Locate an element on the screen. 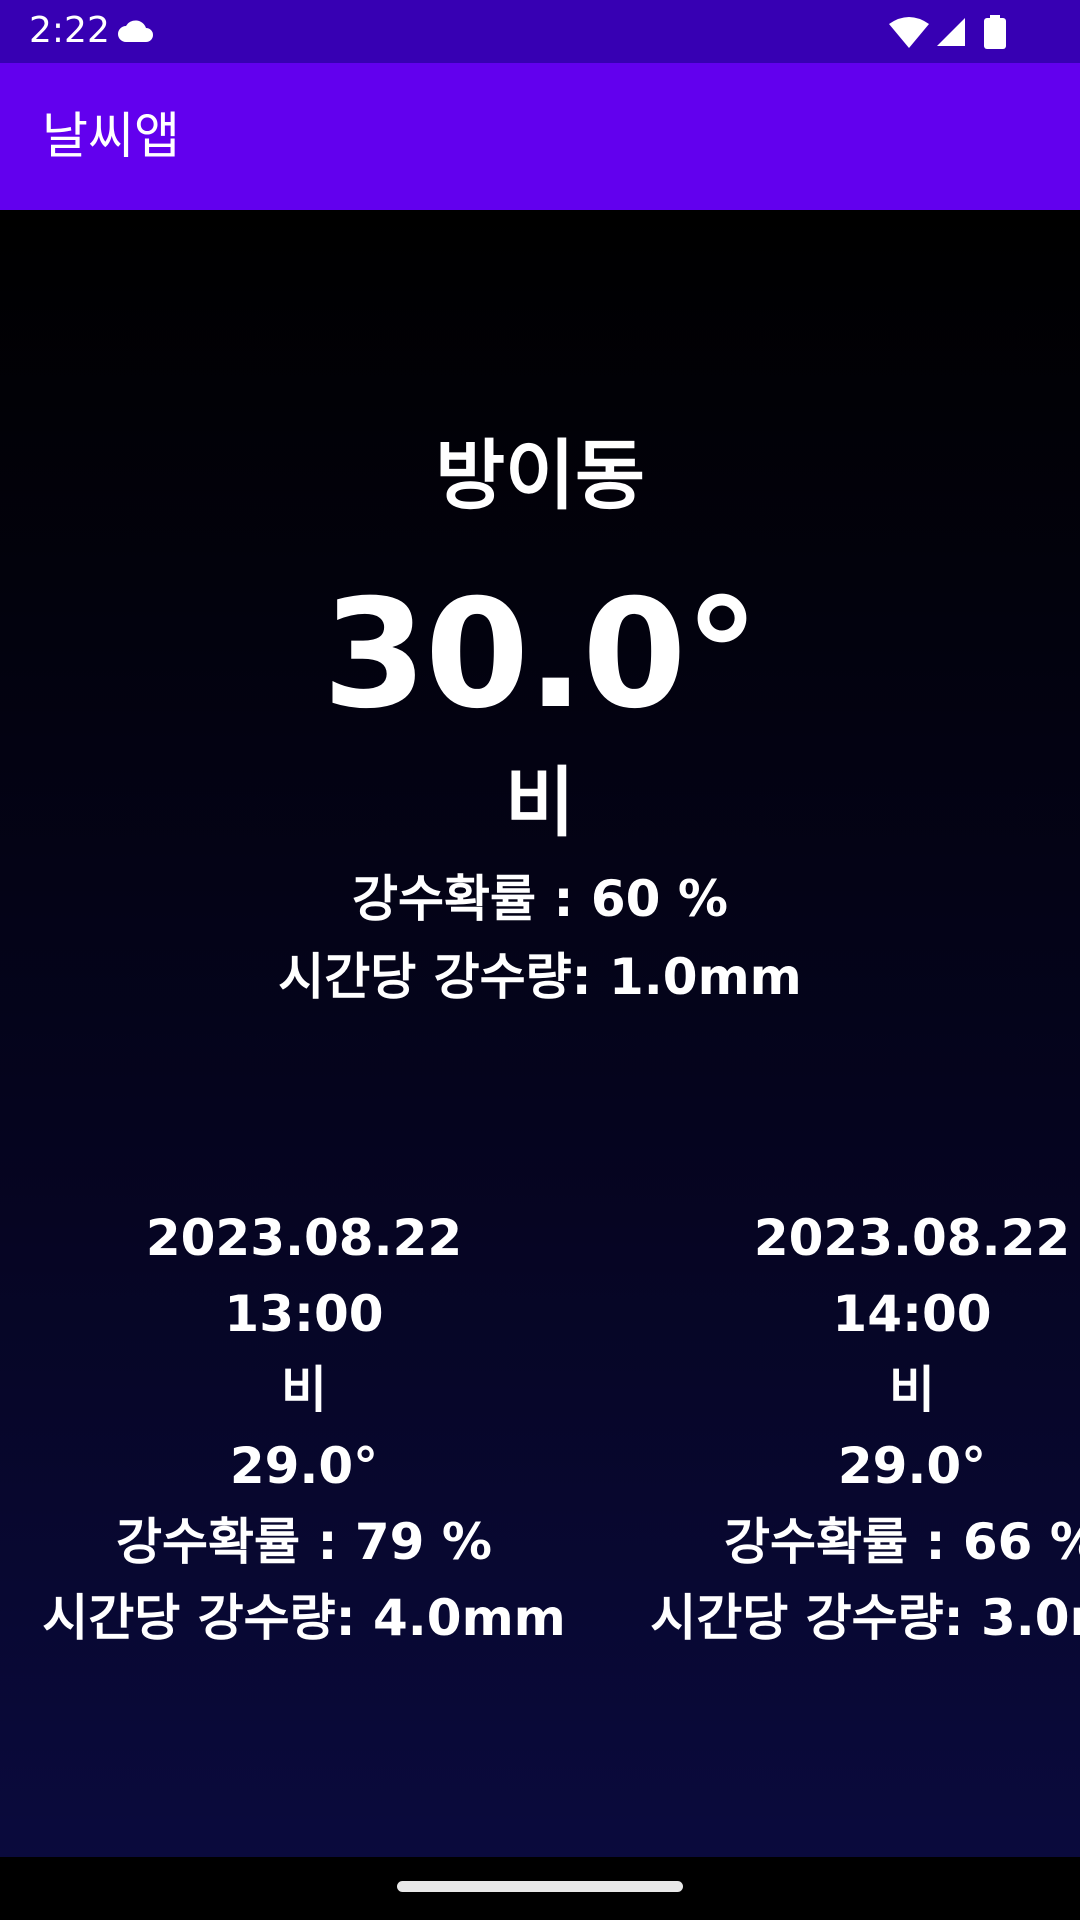 The height and width of the screenshot is (1920, 1080). battery-icon is located at coordinates (995, 31).